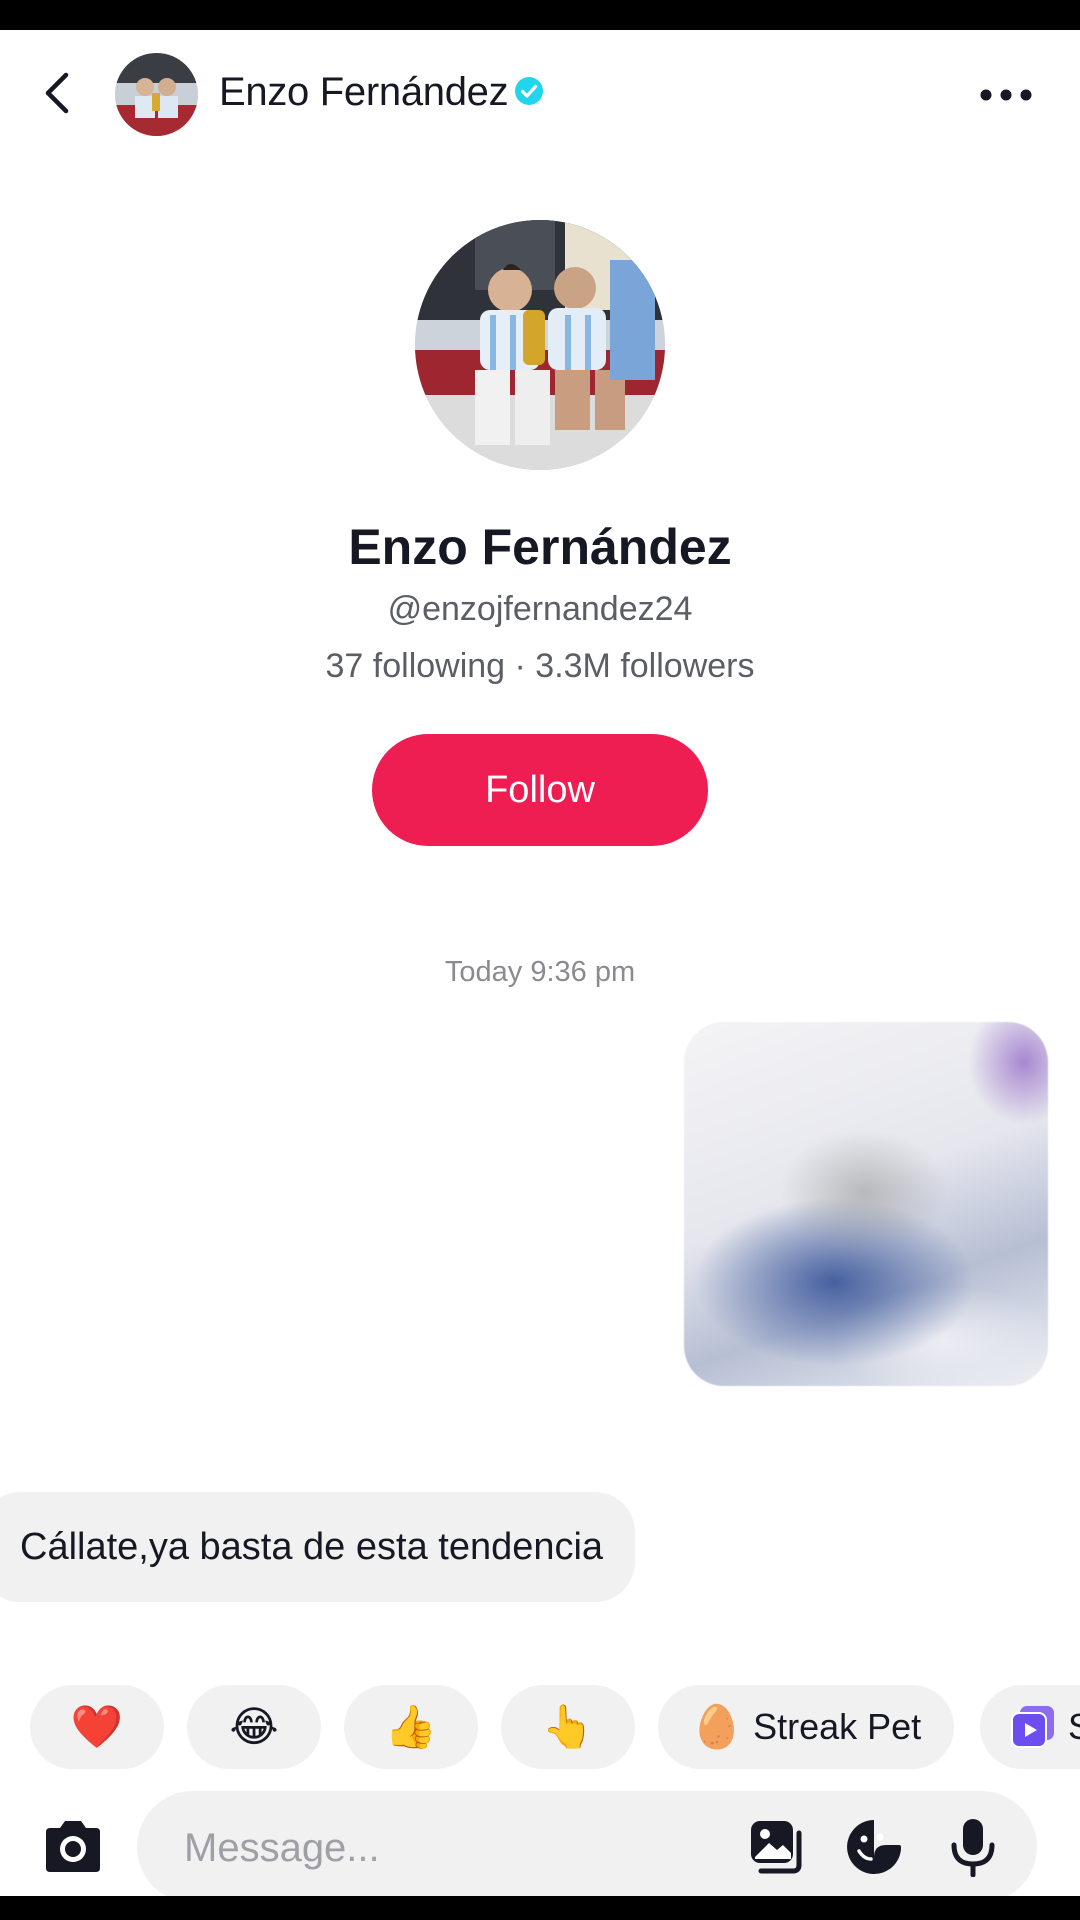 Image resolution: width=1080 pixels, height=1920 pixels. What do you see at coordinates (540, 609) in the screenshot?
I see `profile-handle: @enzojfernandez24` at bounding box center [540, 609].